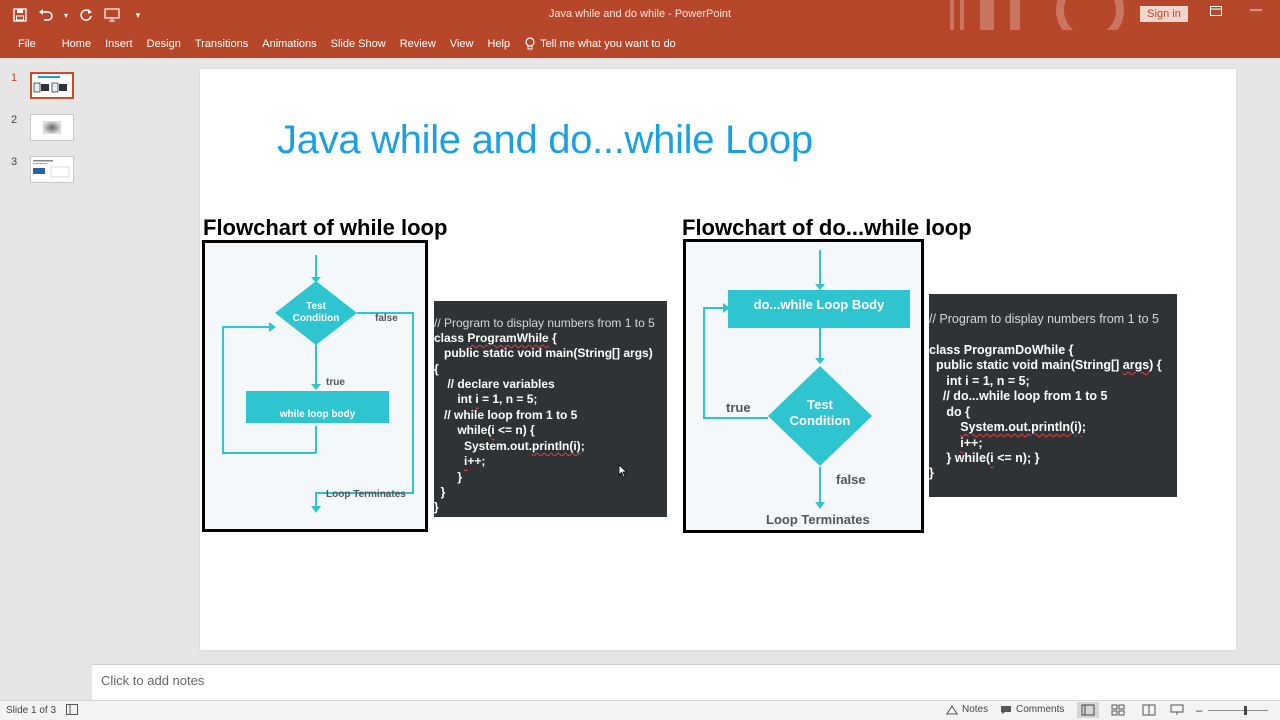 This screenshot has height=720, width=1280. I want to click on lightbulb-icon, so click(530, 43).